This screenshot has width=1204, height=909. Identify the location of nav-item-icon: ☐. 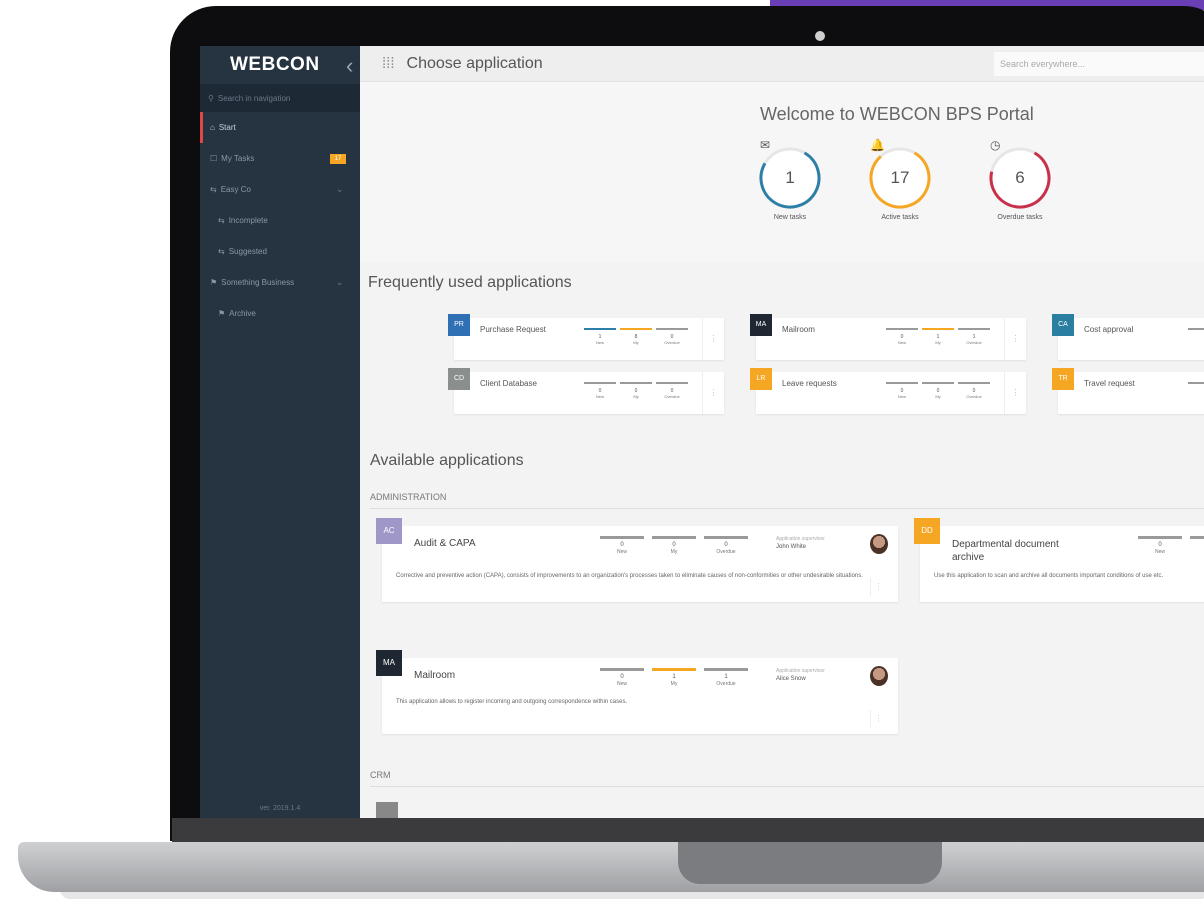
(214, 158).